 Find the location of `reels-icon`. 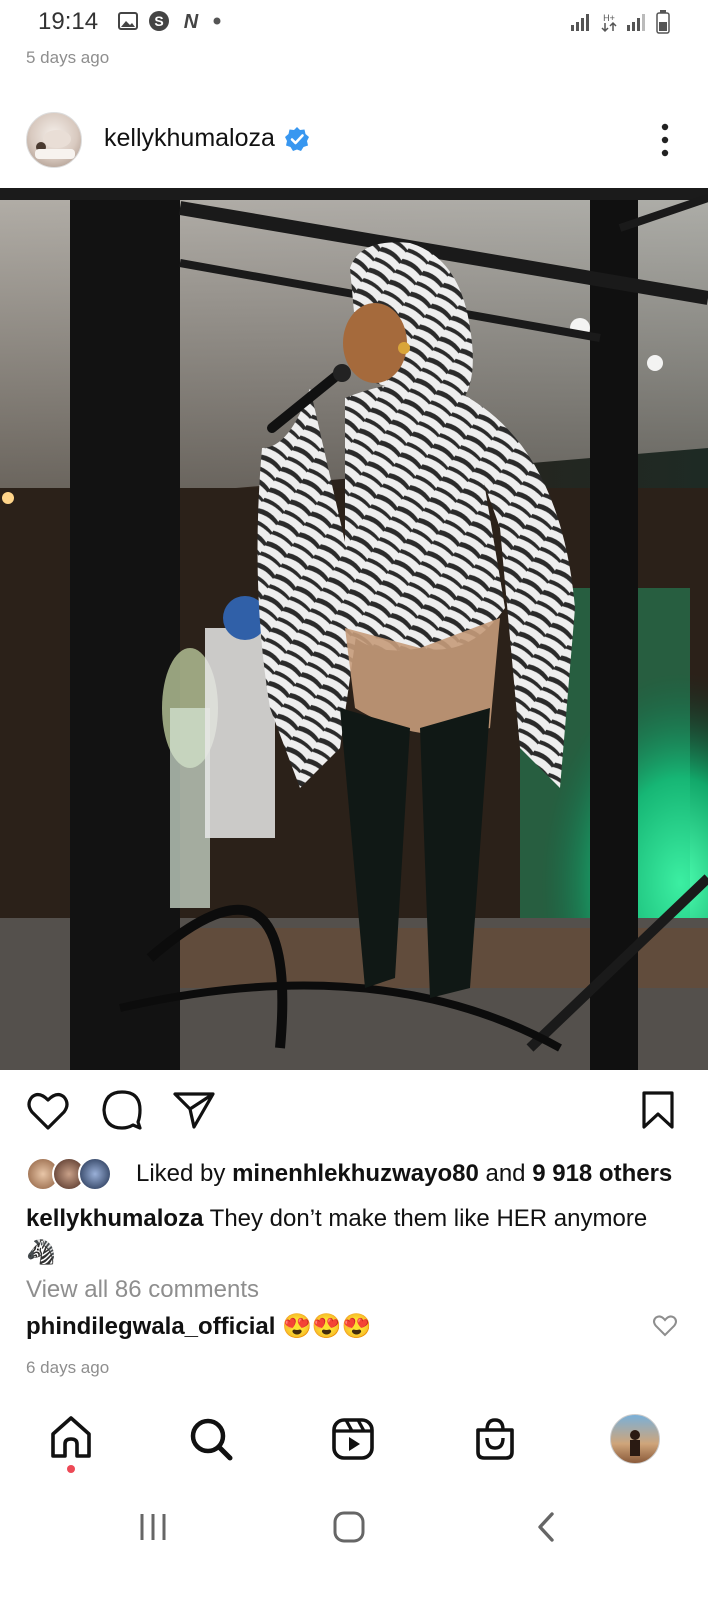

reels-icon is located at coordinates (353, 1439).